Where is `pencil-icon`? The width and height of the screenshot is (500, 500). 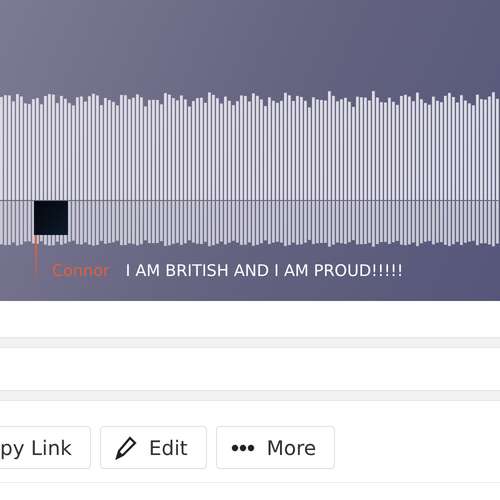
pencil-icon is located at coordinates (125, 448).